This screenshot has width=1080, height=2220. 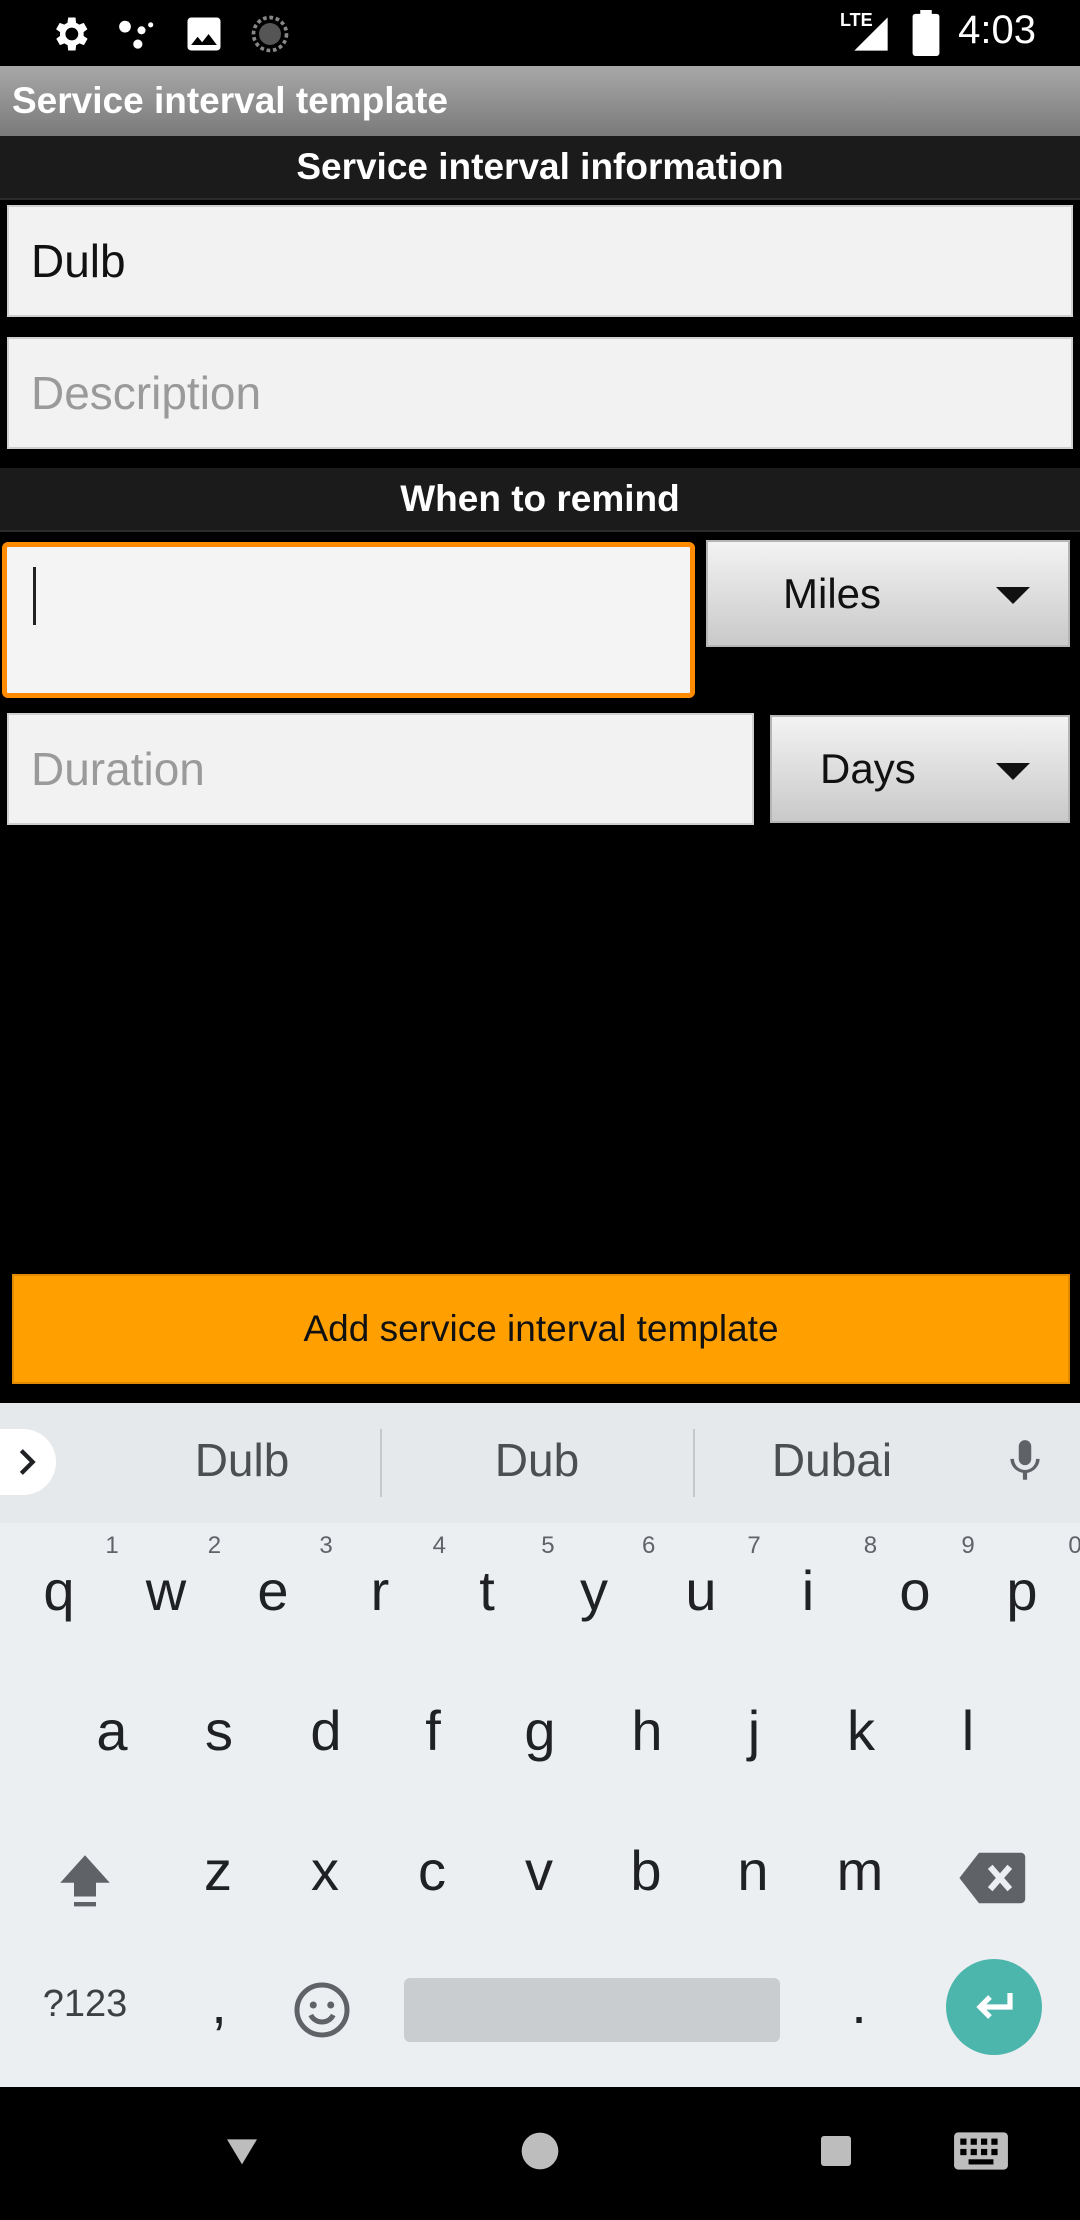 What do you see at coordinates (832, 593) in the screenshot?
I see `distance-unit-label: Miles` at bounding box center [832, 593].